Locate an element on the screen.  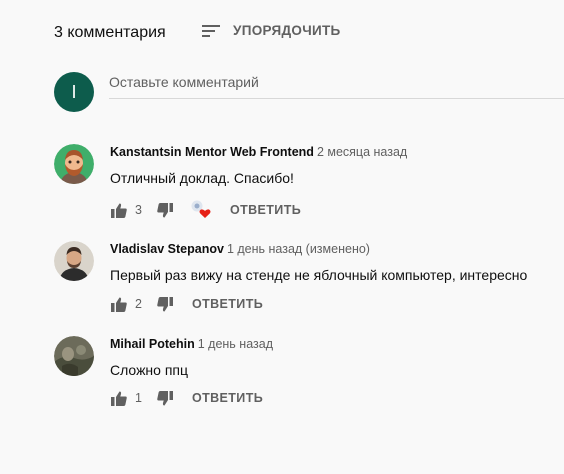
like-count: 3 is located at coordinates (138, 210).